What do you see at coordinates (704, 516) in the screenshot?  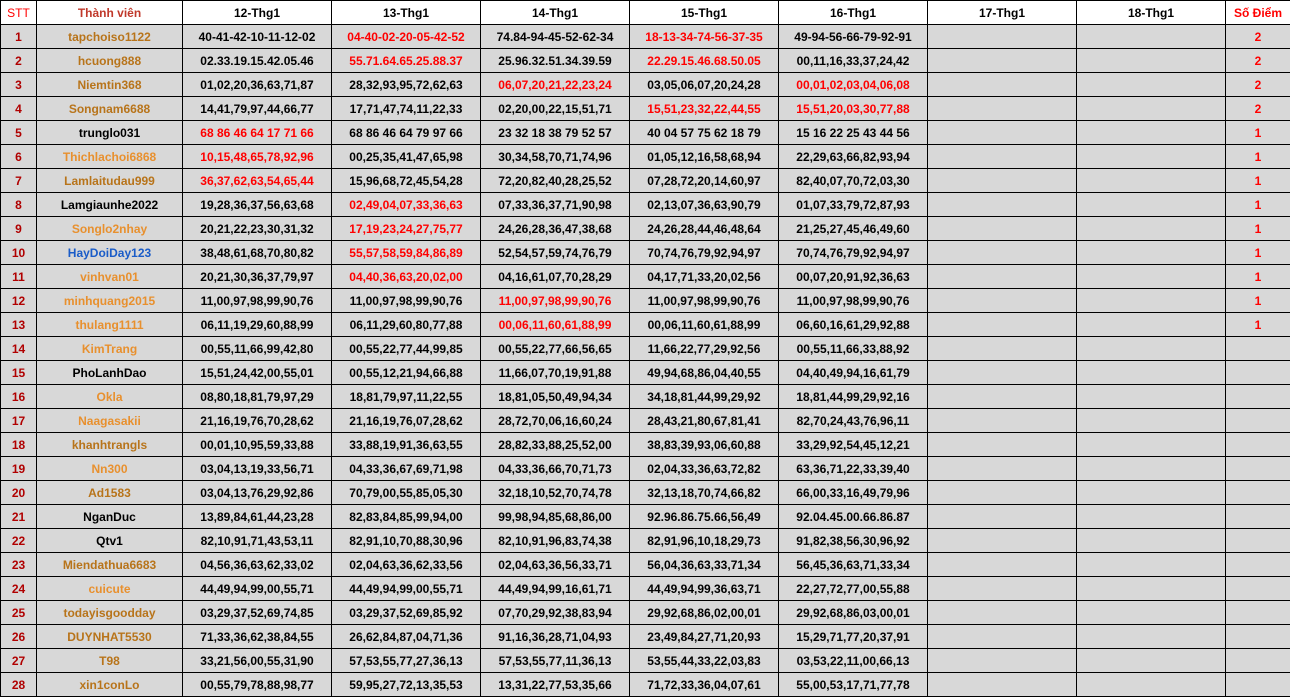 I see `prediction-cell: 92.96.86.75.66,56,49` at bounding box center [704, 516].